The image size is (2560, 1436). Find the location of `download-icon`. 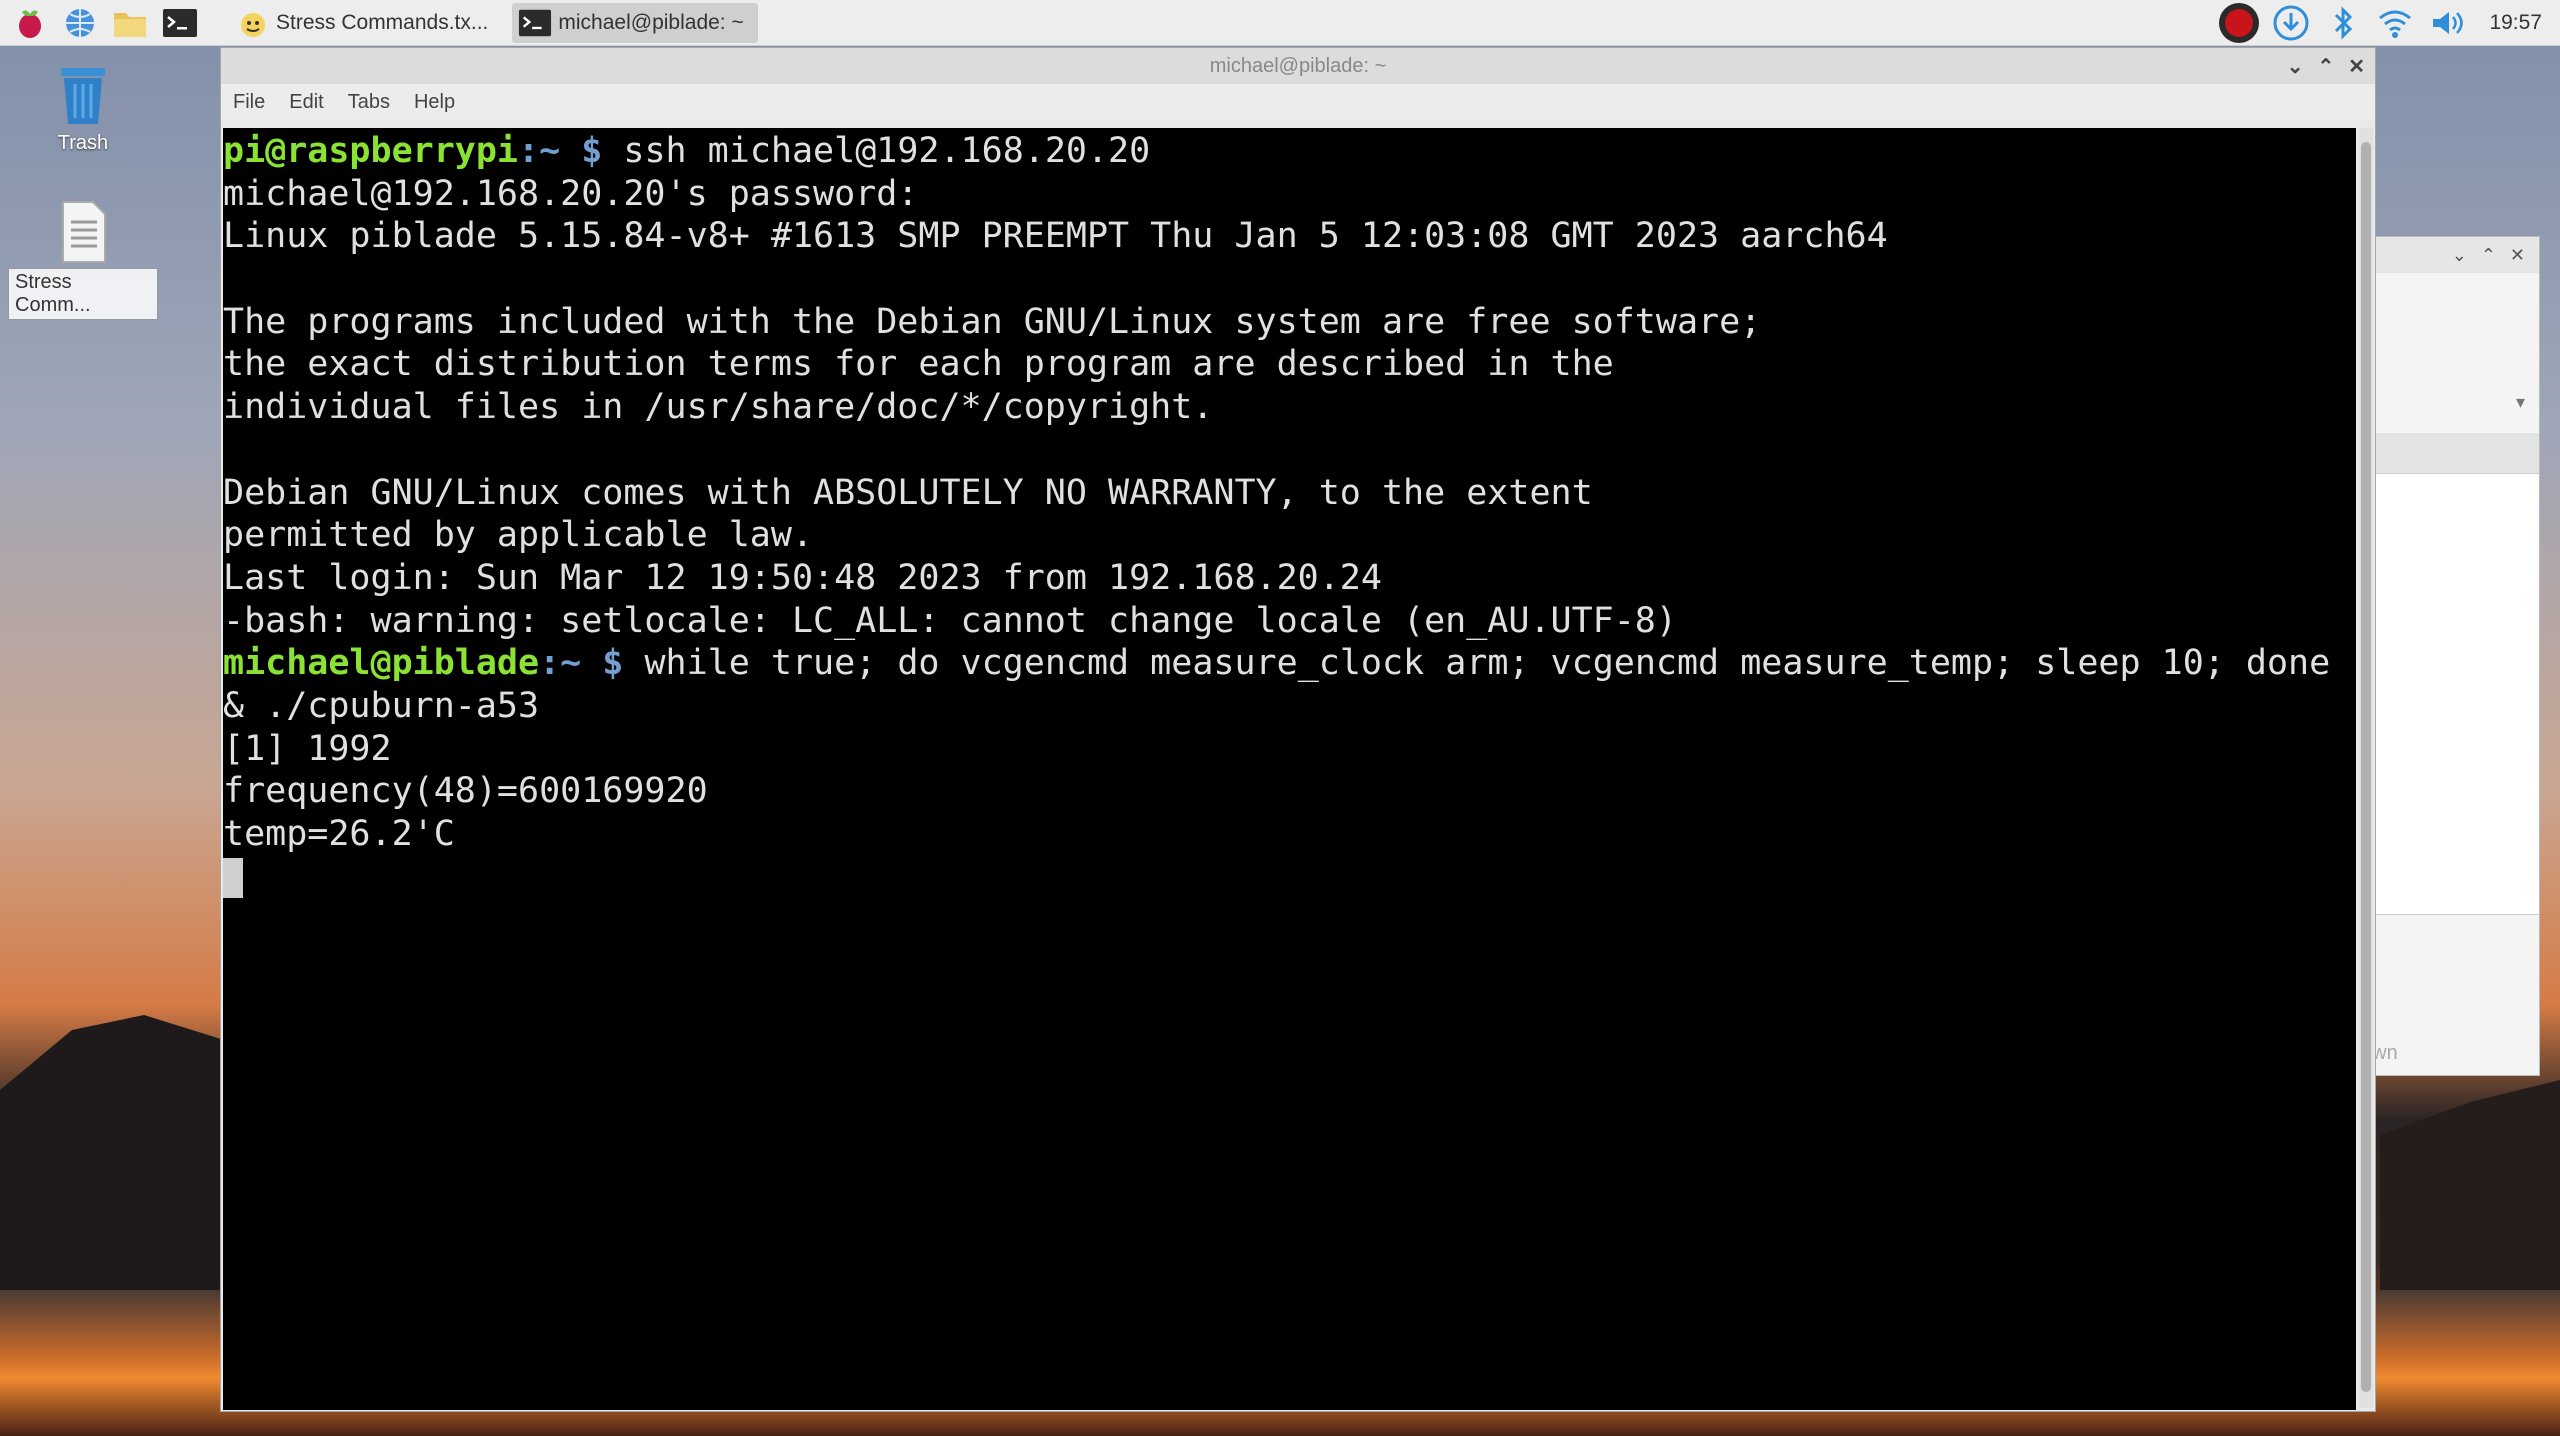

download-icon is located at coordinates (2291, 23).